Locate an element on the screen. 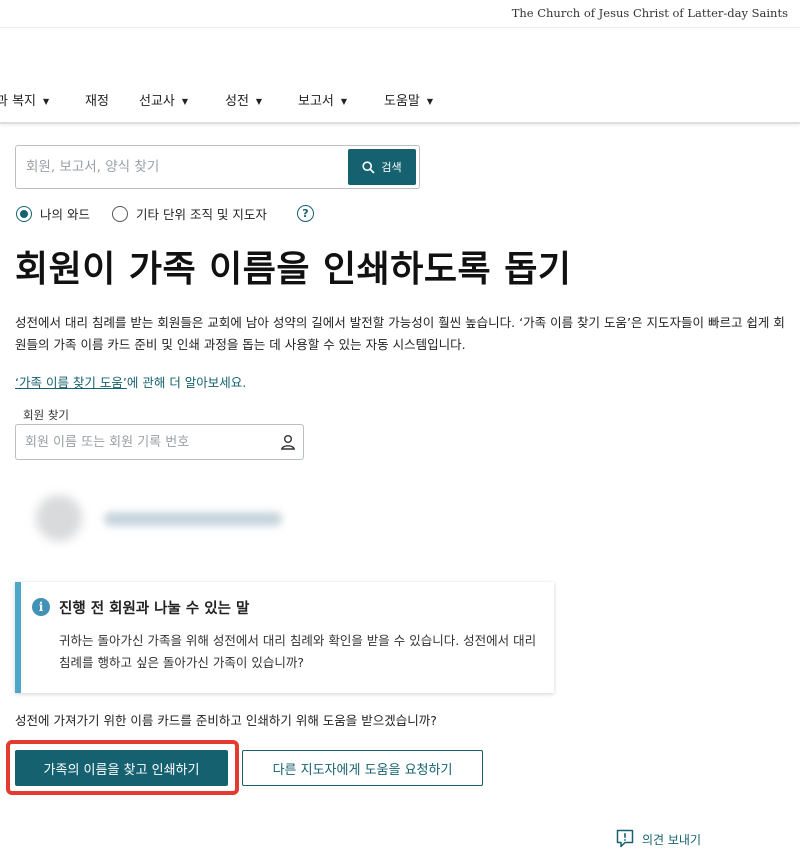 The width and height of the screenshot is (800, 857). search-box: 검색 is located at coordinates (217, 167).